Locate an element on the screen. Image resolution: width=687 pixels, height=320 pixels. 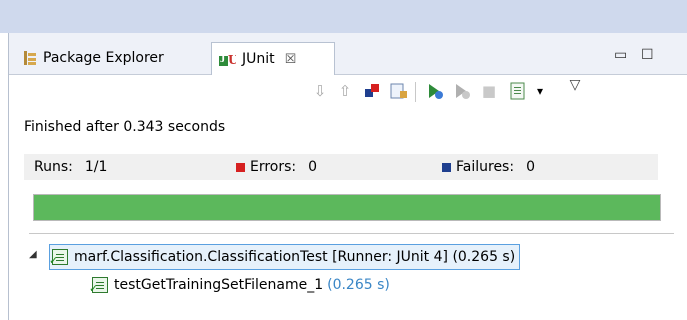
show-failures-only-icon is located at coordinates (372, 91).